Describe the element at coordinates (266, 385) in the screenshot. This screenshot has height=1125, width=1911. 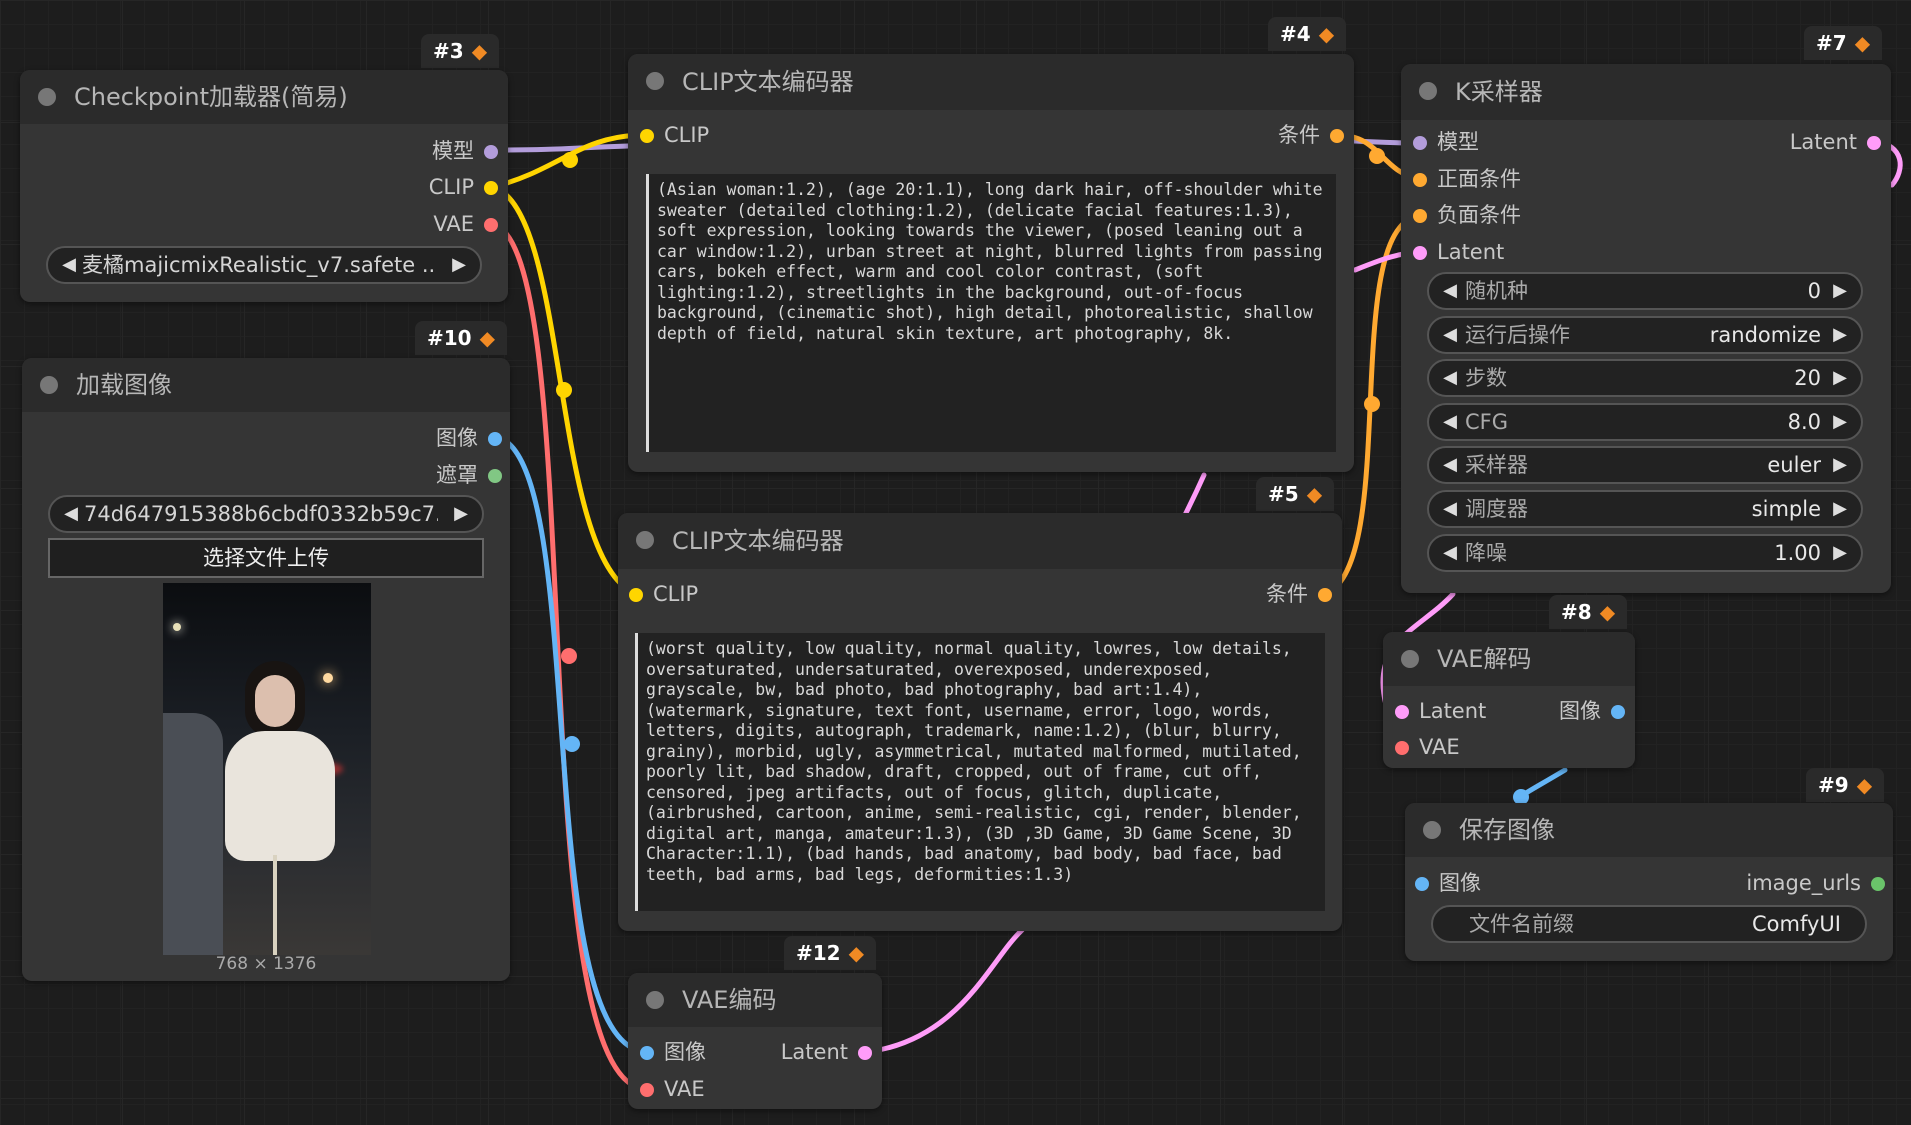
I see `node-title: 加载图像` at that location.